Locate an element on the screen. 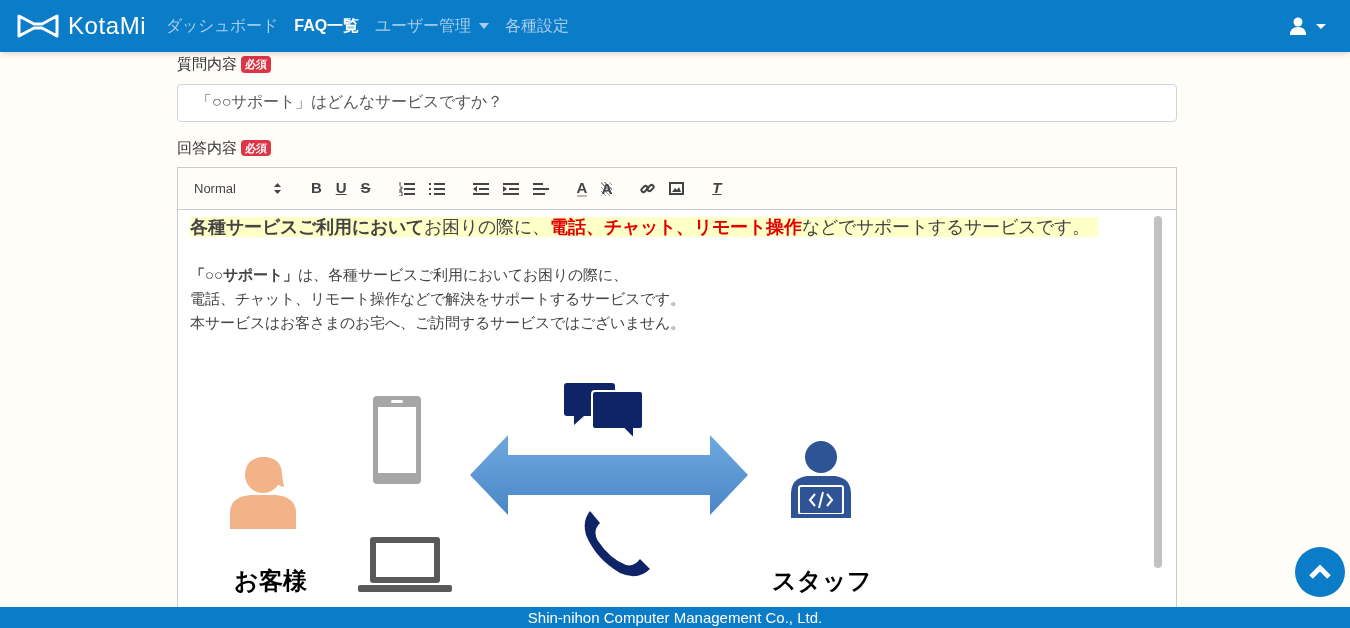  image-icon is located at coordinates (677, 188).